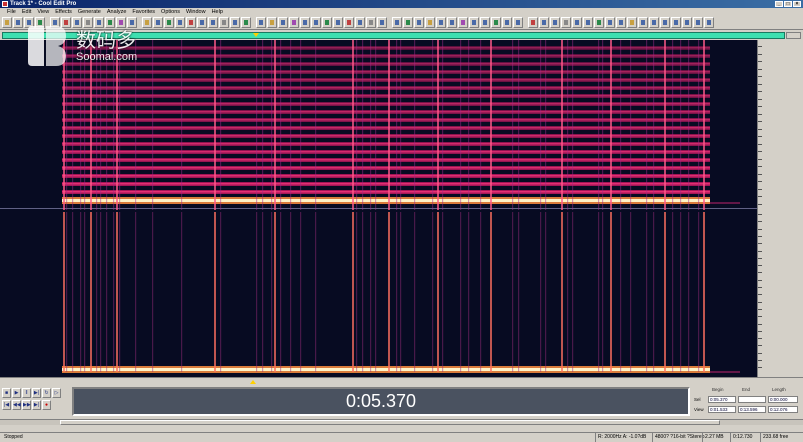 Image resolution: width=803 pixels, height=442 pixels. What do you see at coordinates (46, 405) in the screenshot?
I see `record-button: ●` at bounding box center [46, 405].